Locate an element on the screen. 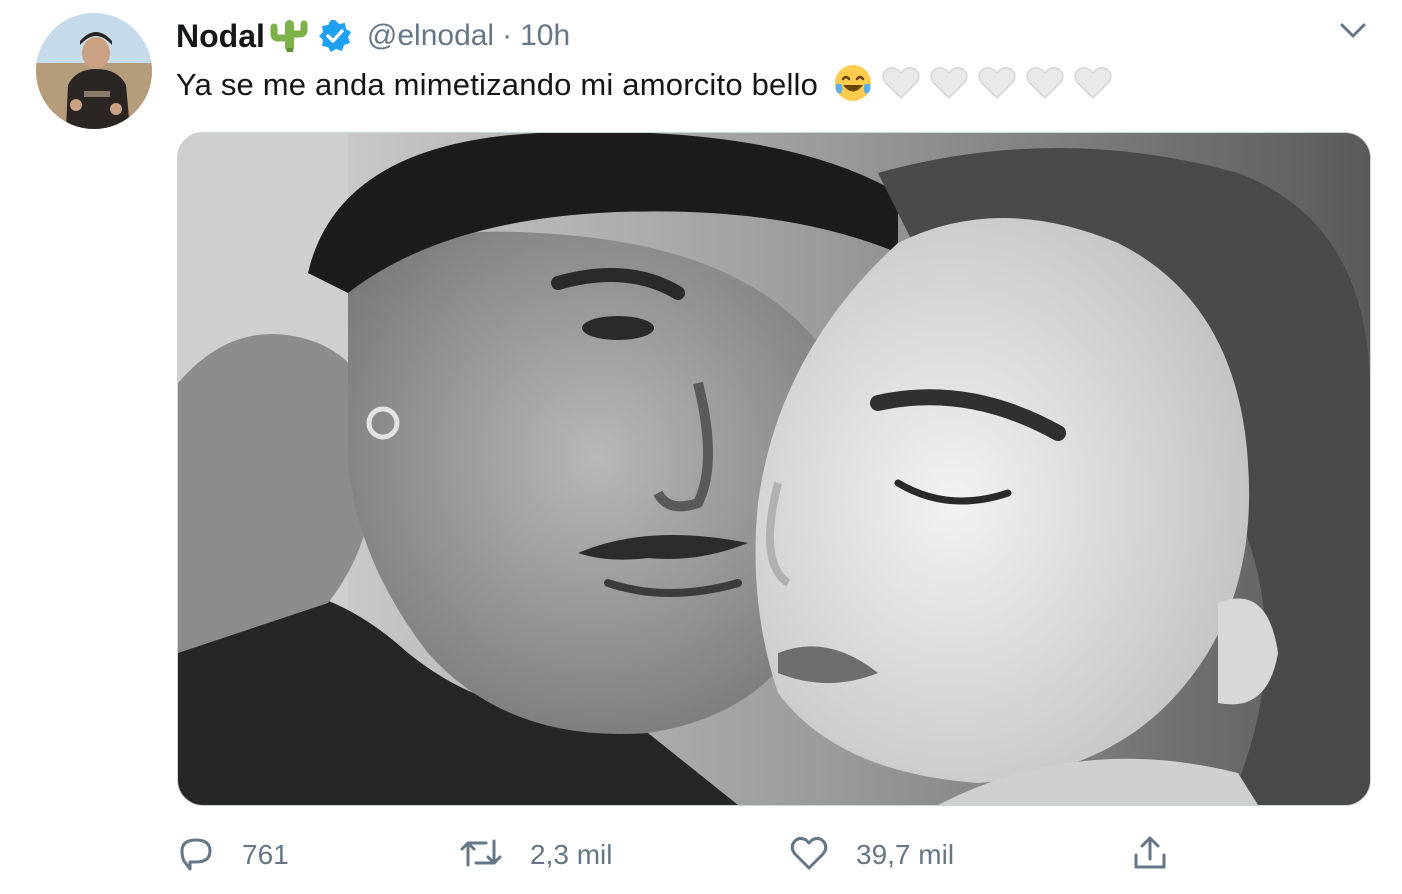  author-handle: @elnodal is located at coordinates (430, 36).